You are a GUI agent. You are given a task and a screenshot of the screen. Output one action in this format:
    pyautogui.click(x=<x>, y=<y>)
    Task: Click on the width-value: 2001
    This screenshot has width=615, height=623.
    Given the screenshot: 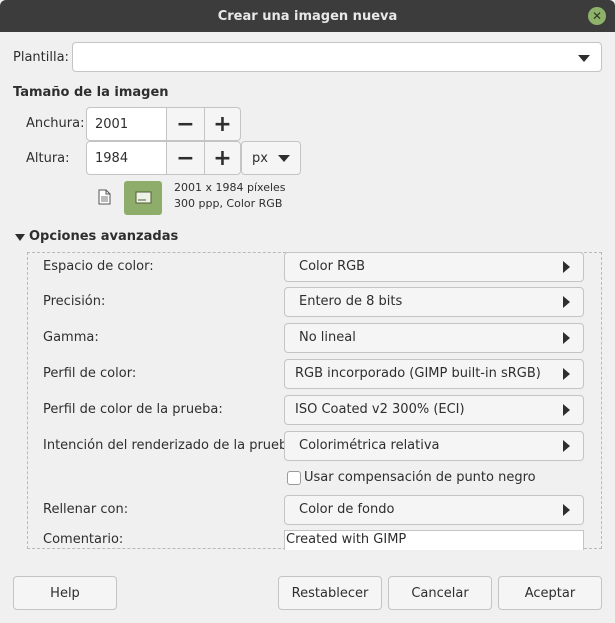 What is the action you would take?
    pyautogui.click(x=112, y=124)
    